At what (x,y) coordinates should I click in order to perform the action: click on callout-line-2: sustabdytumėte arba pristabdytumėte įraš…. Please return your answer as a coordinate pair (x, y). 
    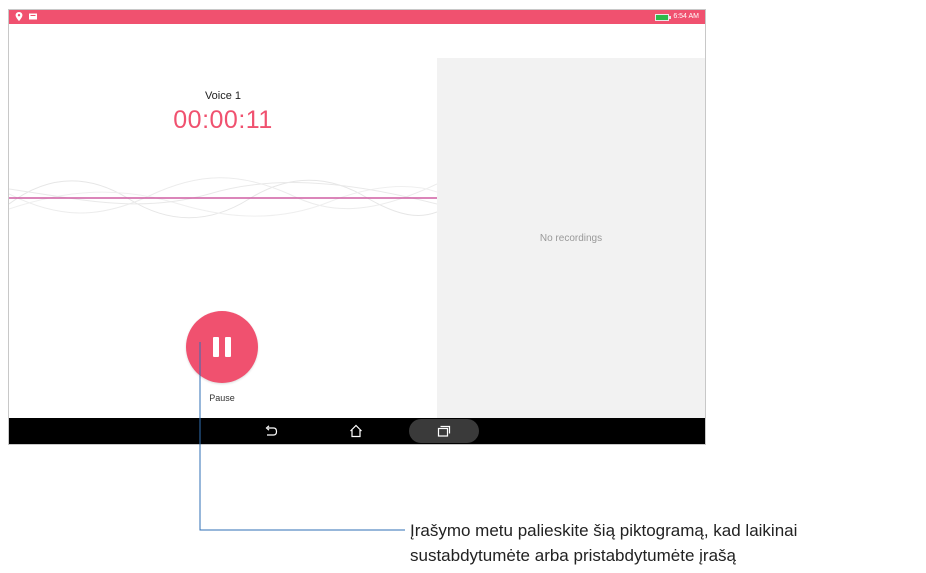
    Looking at the image, I should click on (573, 555).